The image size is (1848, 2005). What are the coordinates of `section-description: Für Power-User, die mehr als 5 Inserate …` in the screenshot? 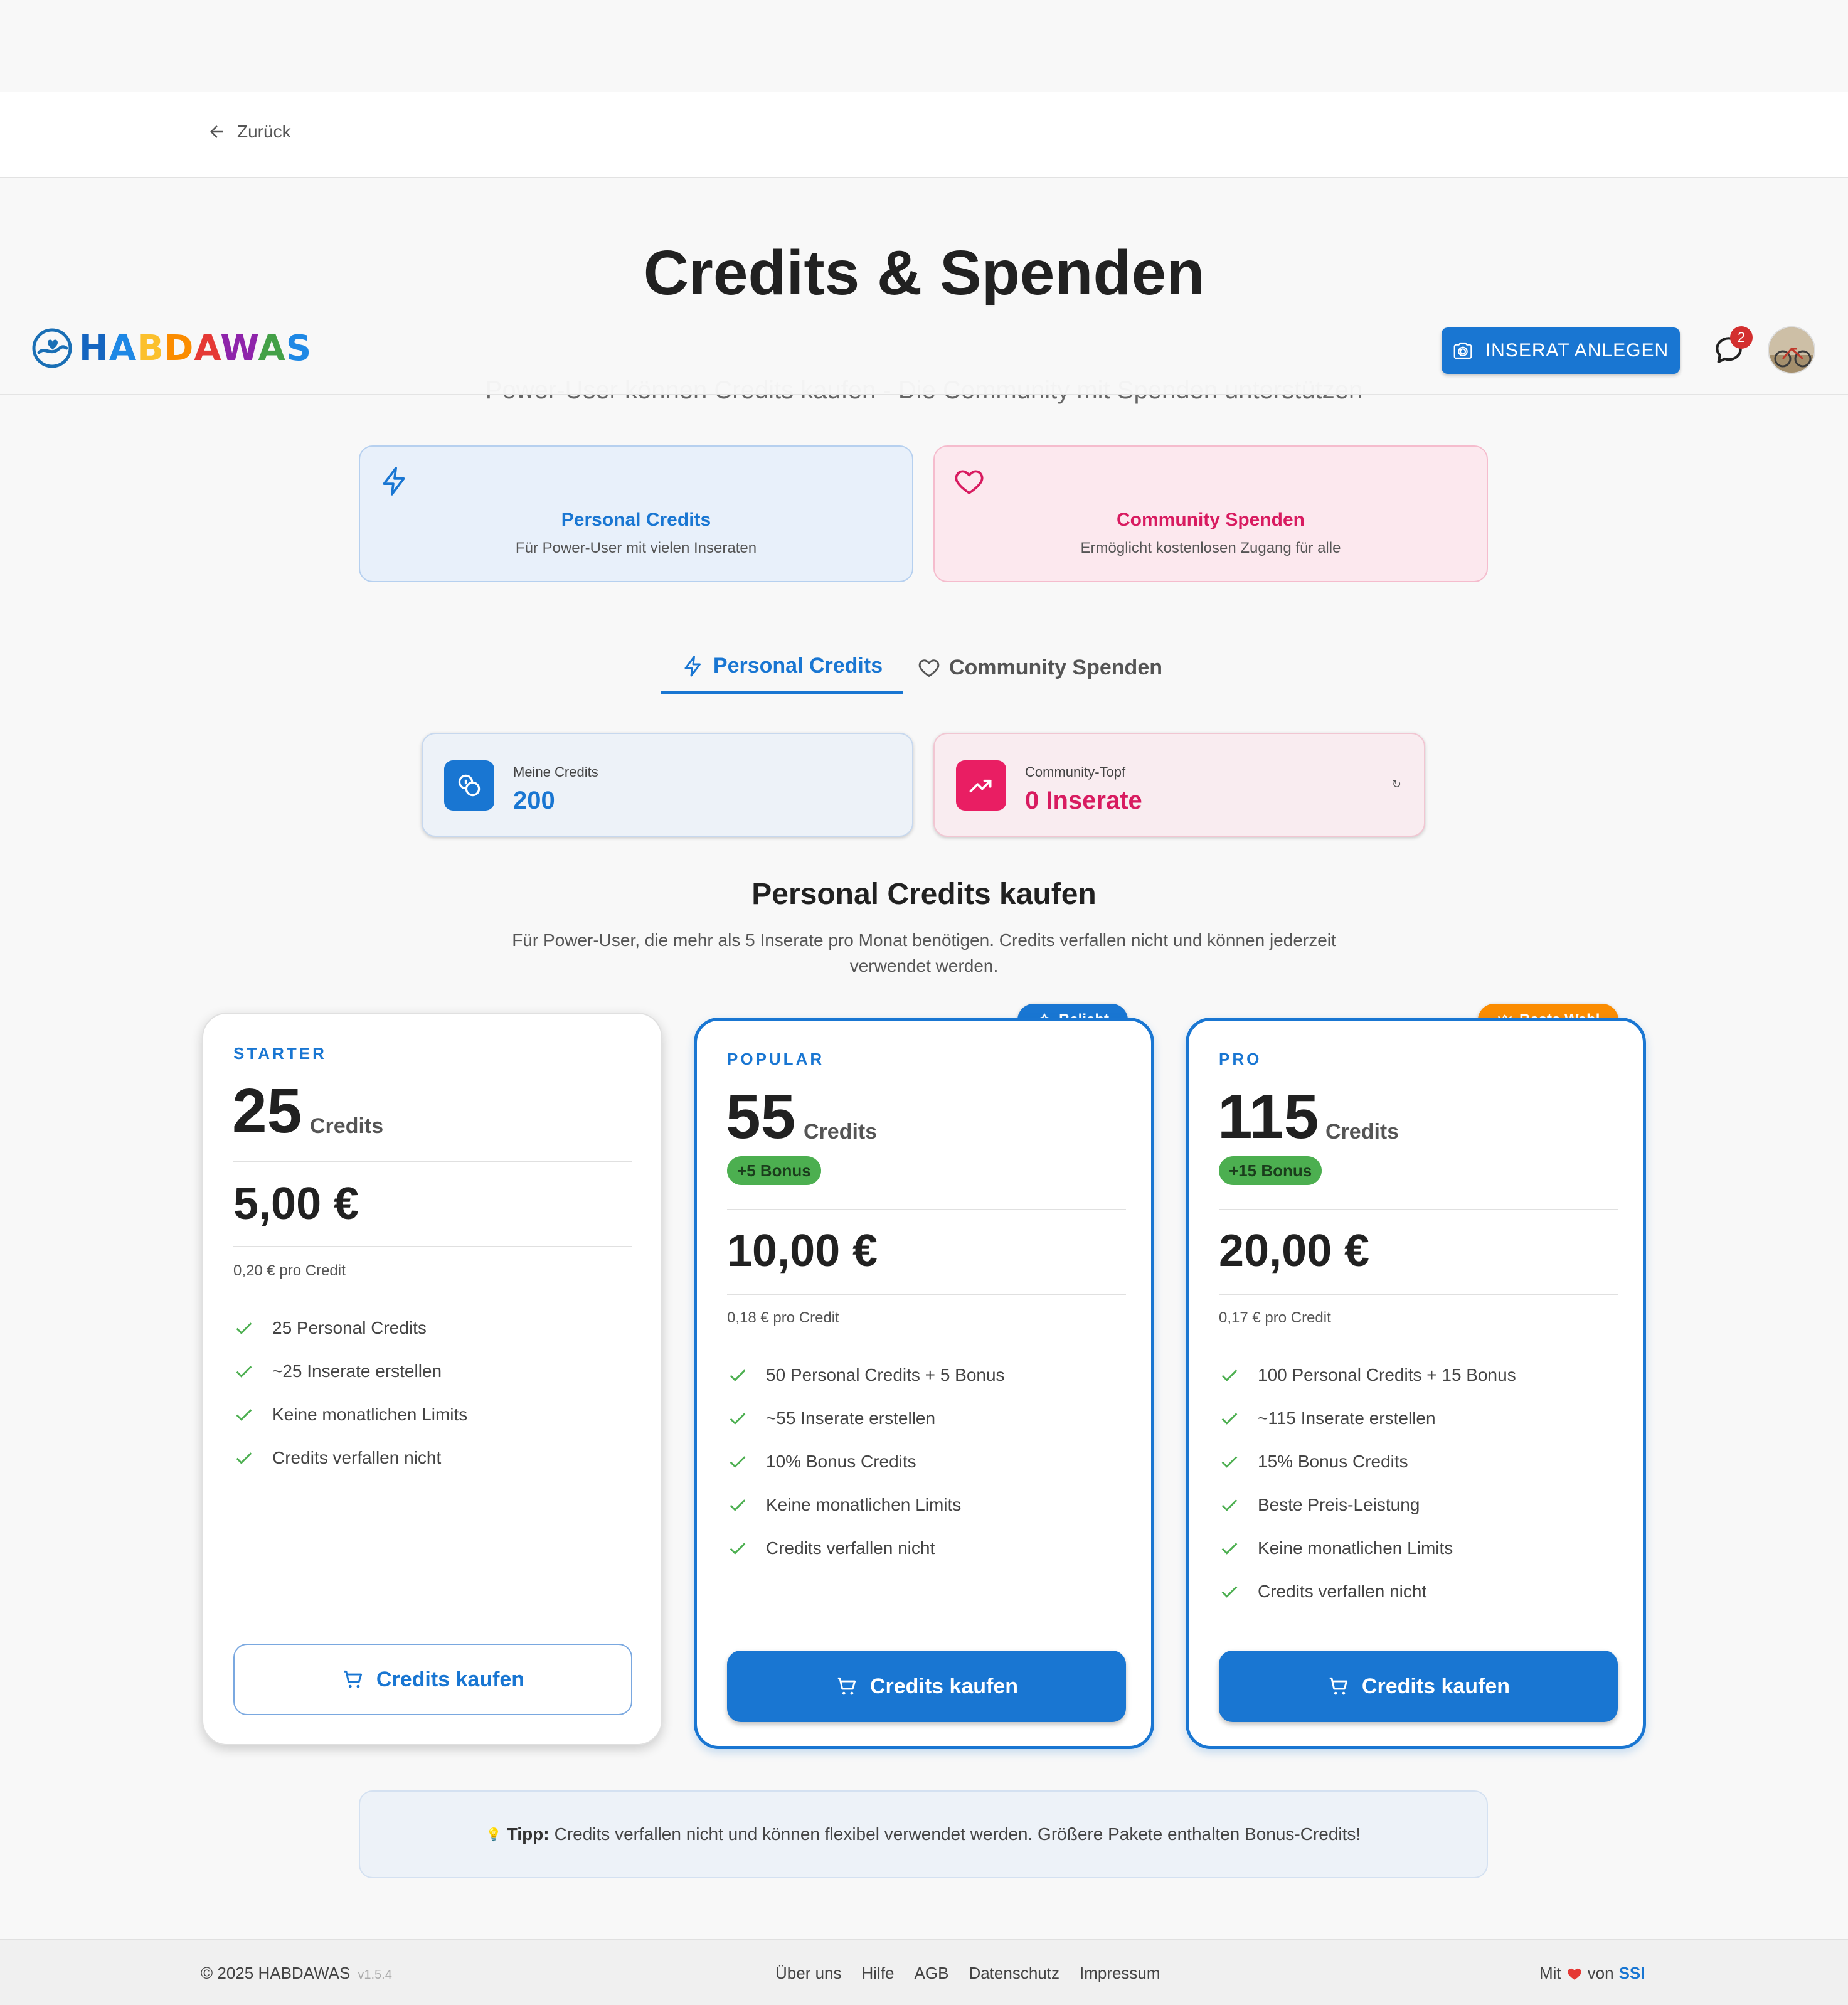 It's located at (924, 953).